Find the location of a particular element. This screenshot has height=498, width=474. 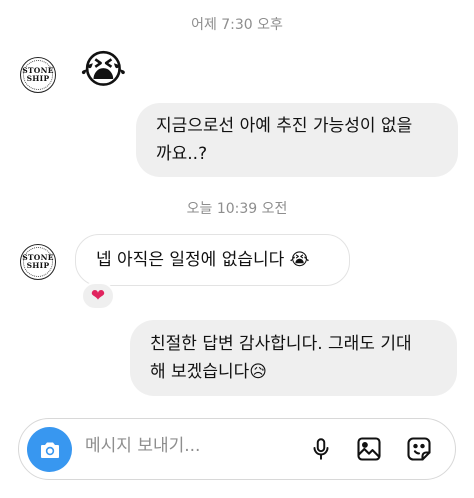

outgoing-message-bubble: 친절한 답변 감사합니다. 그래도 기대 해 보겠습니다😥 is located at coordinates (293, 358).